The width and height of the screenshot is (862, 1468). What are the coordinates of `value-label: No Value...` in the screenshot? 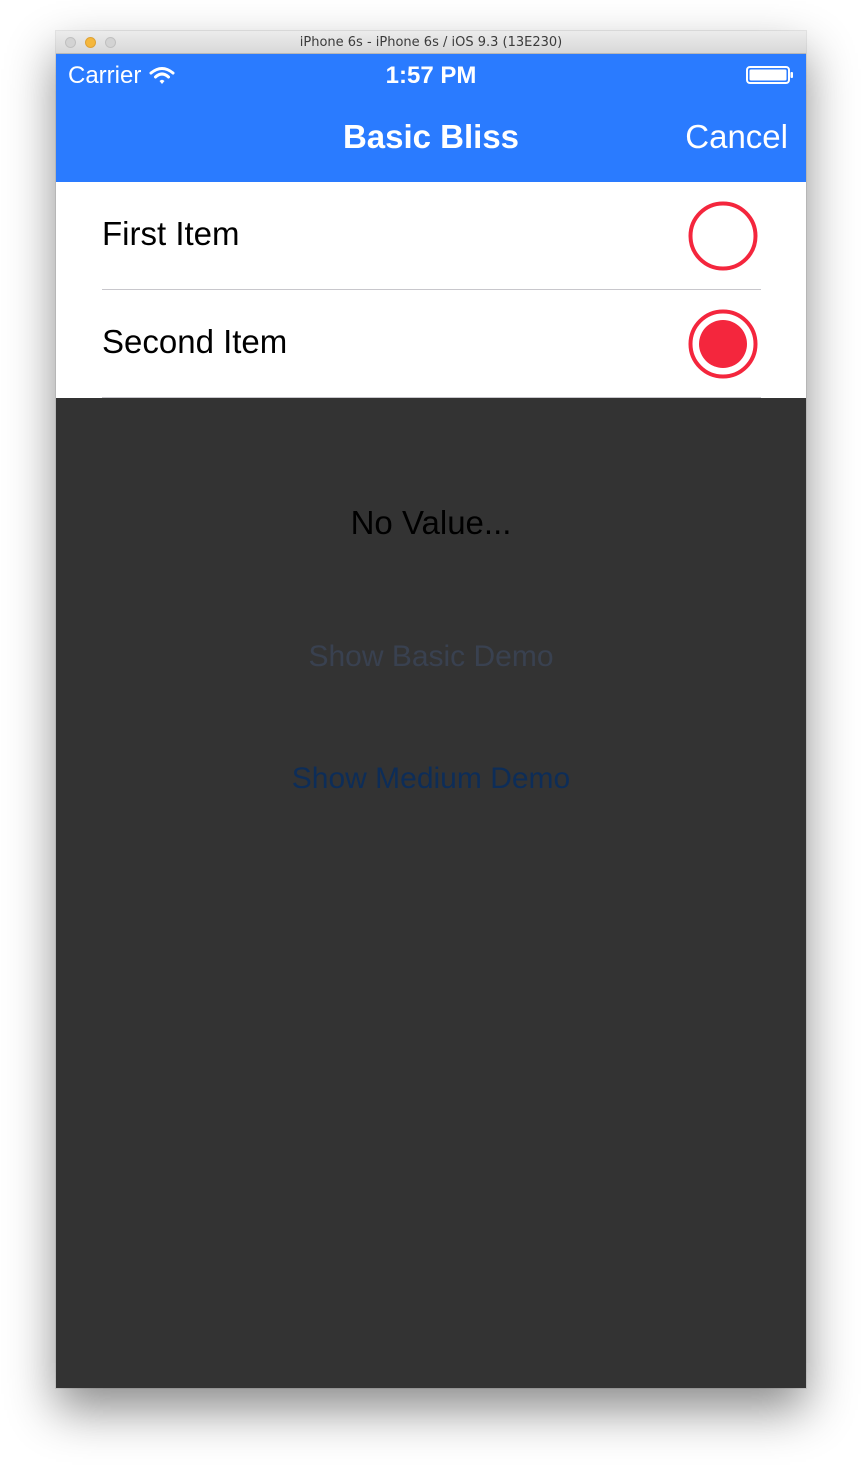 It's located at (431, 522).